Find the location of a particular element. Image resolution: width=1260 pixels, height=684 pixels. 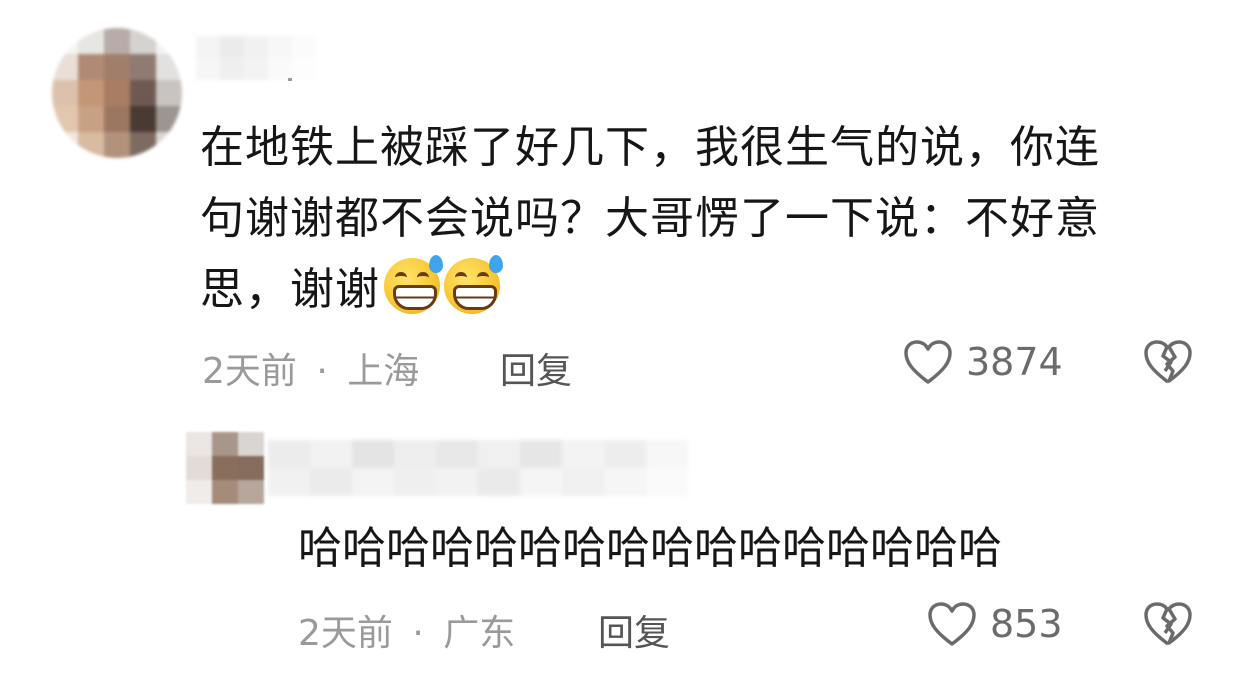

comment-location: 上海 is located at coordinates (383, 371).